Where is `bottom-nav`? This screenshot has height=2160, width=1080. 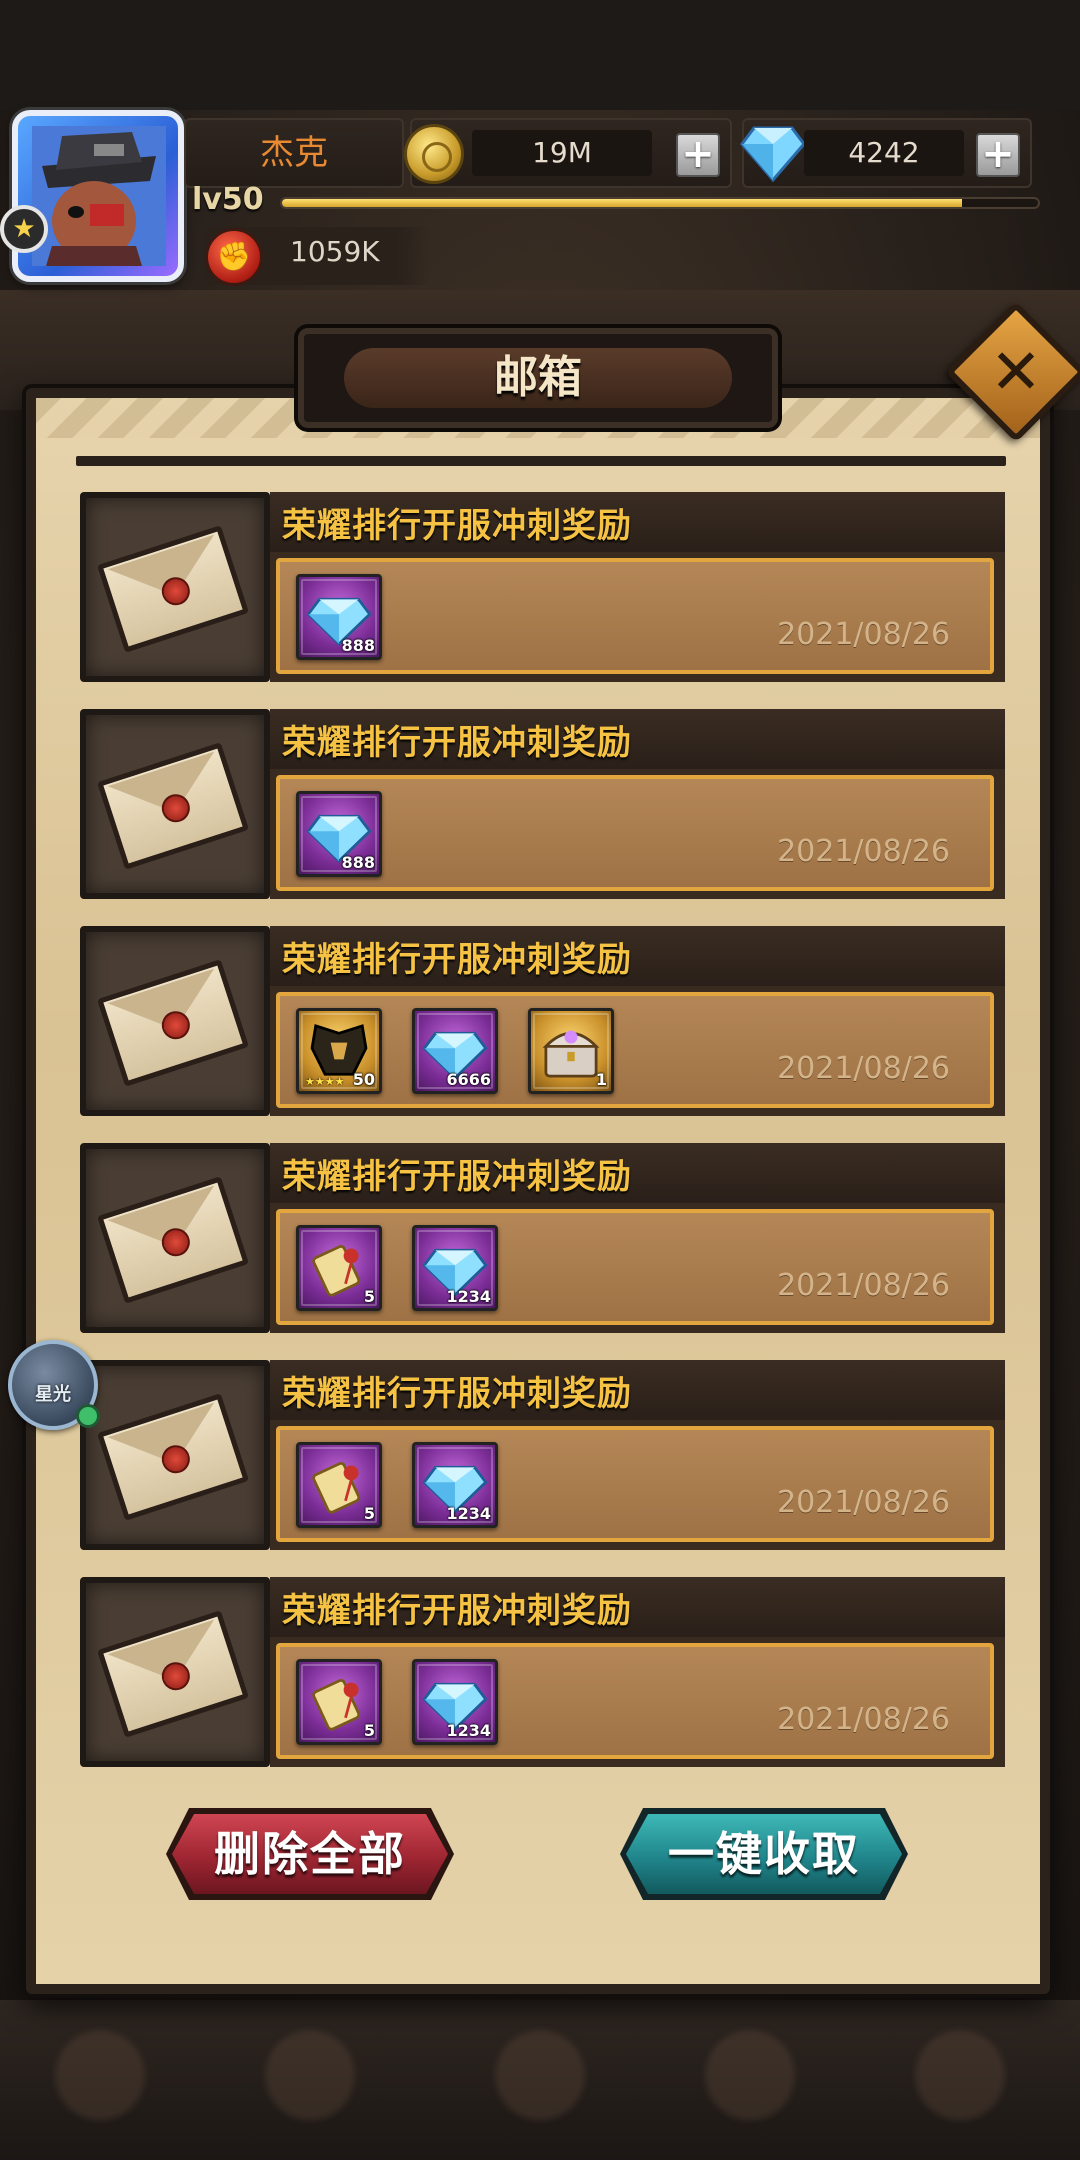
bottom-nav is located at coordinates (540, 2080).